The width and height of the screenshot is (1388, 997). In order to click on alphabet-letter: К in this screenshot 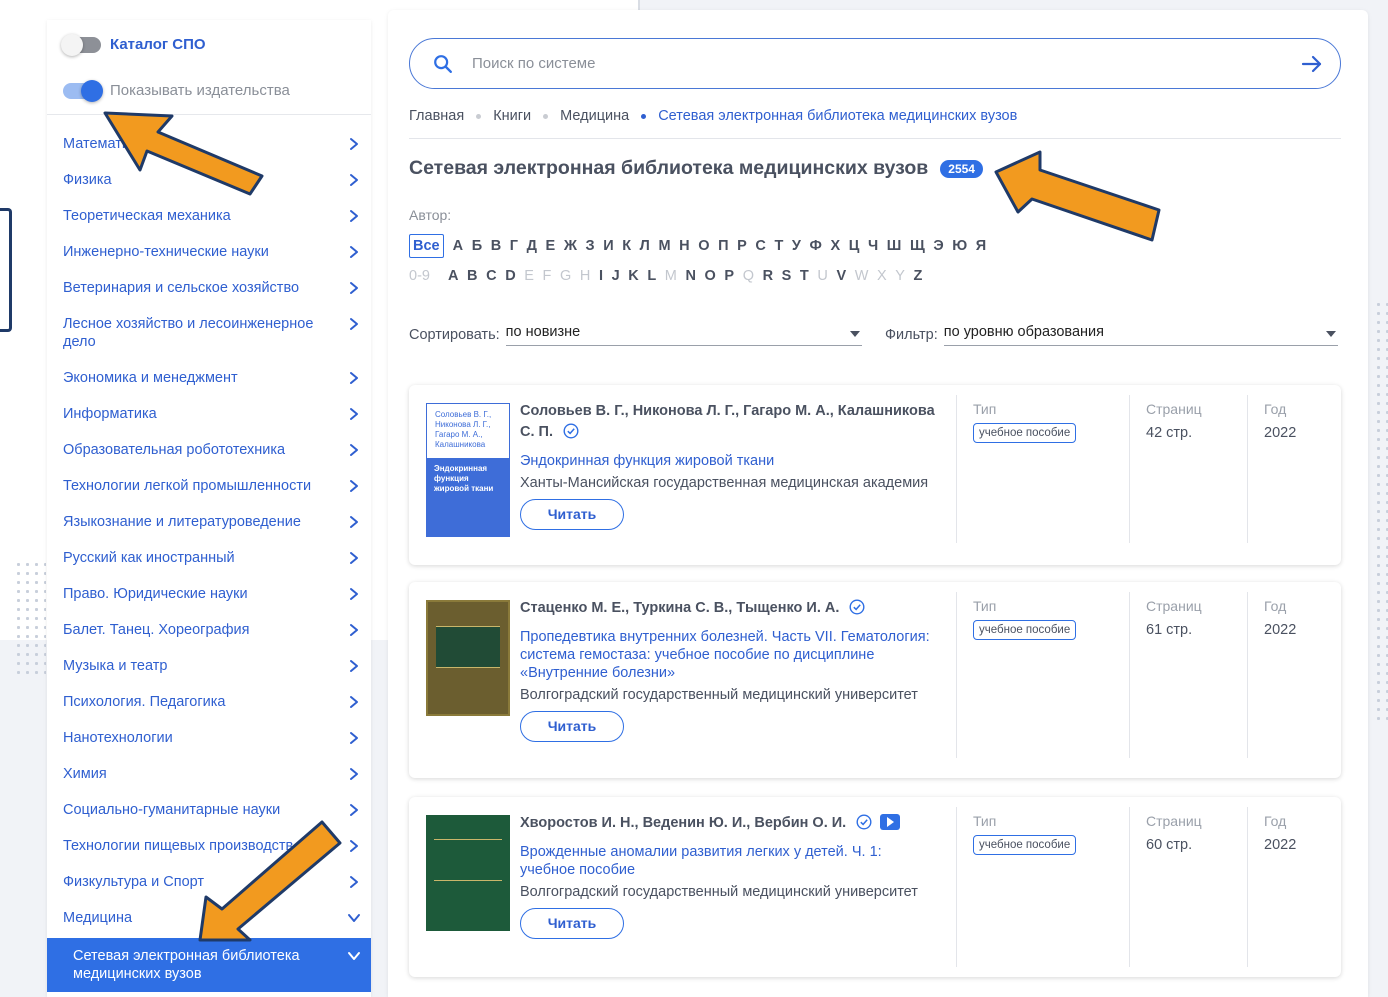, I will do `click(626, 246)`.